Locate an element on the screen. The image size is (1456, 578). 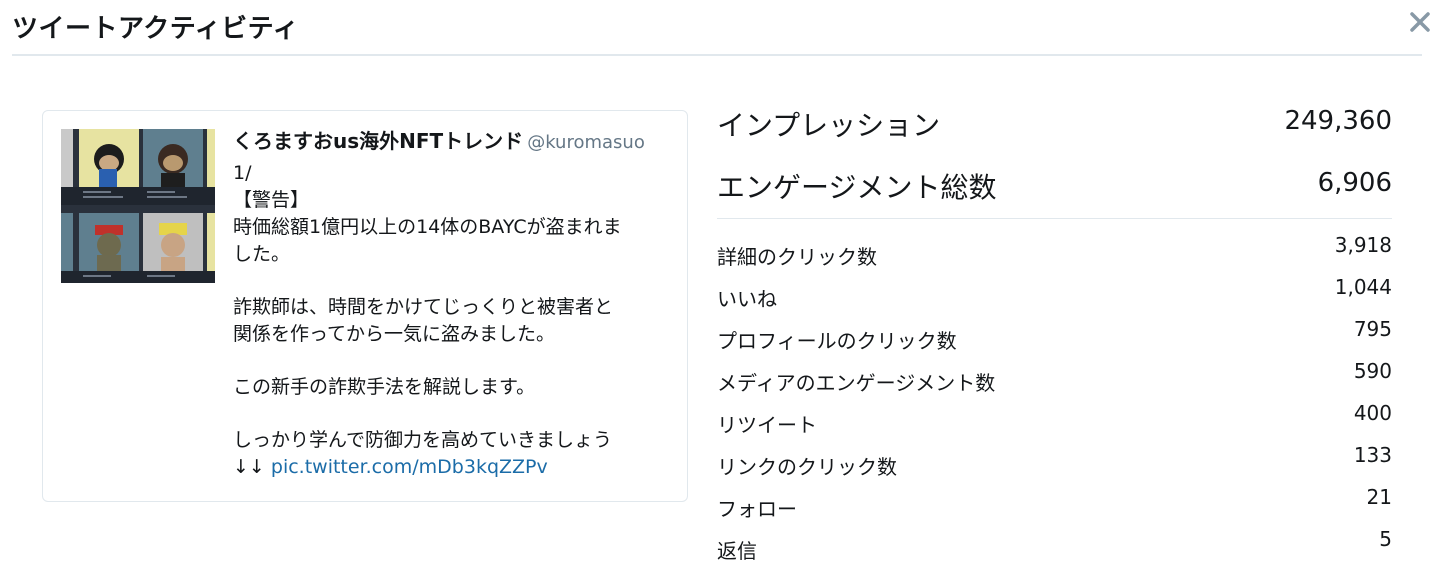
tweet-text-line: 1/ is located at coordinates (242, 173).